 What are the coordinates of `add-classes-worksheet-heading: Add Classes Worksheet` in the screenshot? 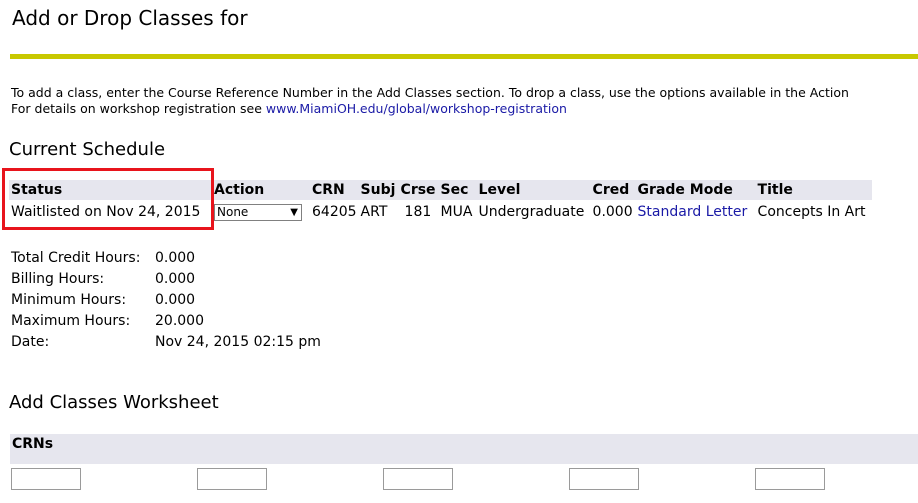 It's located at (114, 402).